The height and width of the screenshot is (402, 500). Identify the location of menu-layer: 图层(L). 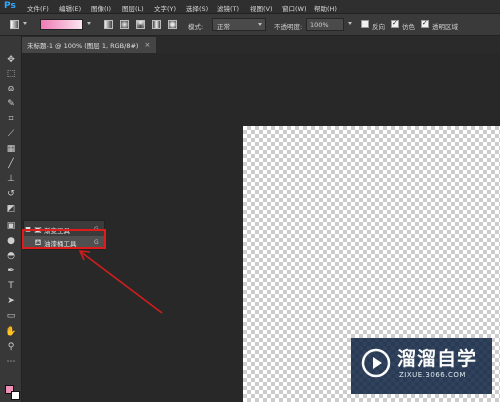
(133, 8).